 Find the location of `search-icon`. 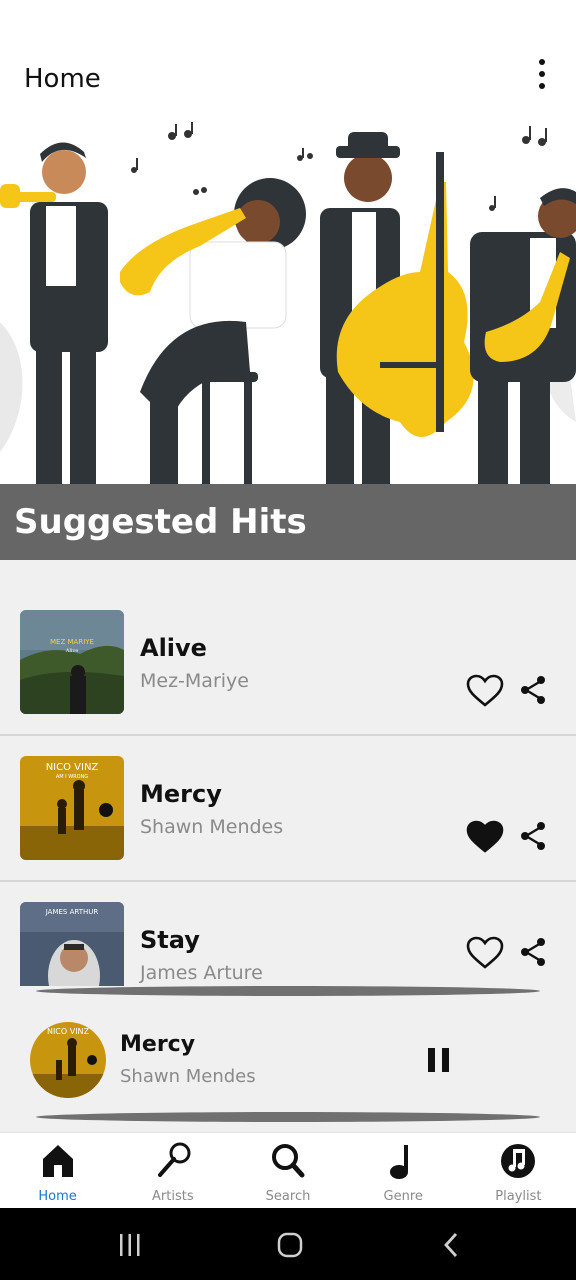

search-icon is located at coordinates (288, 1161).